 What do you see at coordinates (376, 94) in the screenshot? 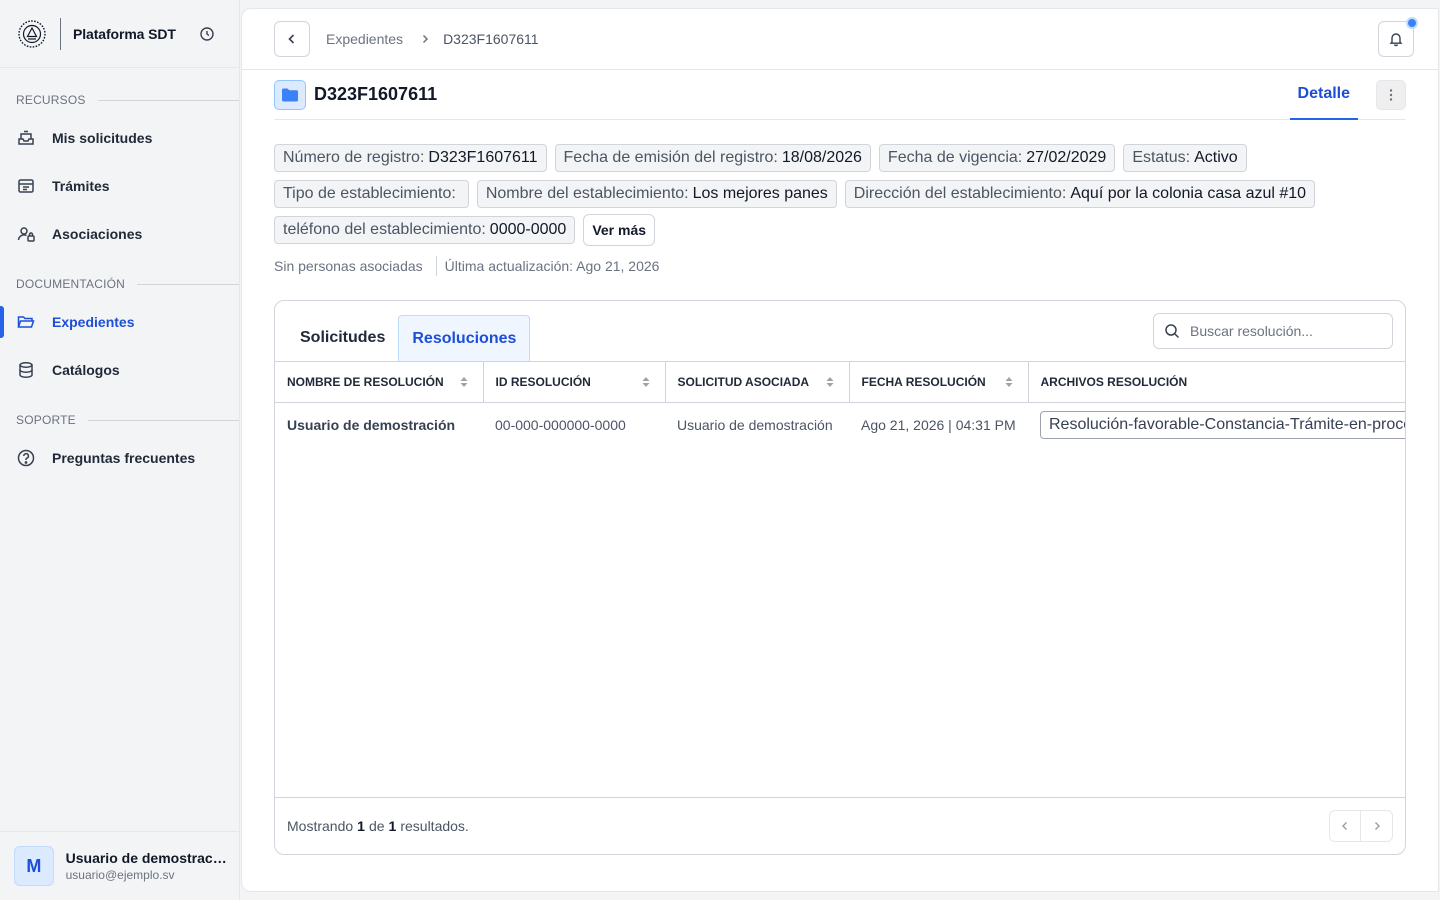
I see `page-title: D323F1607611` at bounding box center [376, 94].